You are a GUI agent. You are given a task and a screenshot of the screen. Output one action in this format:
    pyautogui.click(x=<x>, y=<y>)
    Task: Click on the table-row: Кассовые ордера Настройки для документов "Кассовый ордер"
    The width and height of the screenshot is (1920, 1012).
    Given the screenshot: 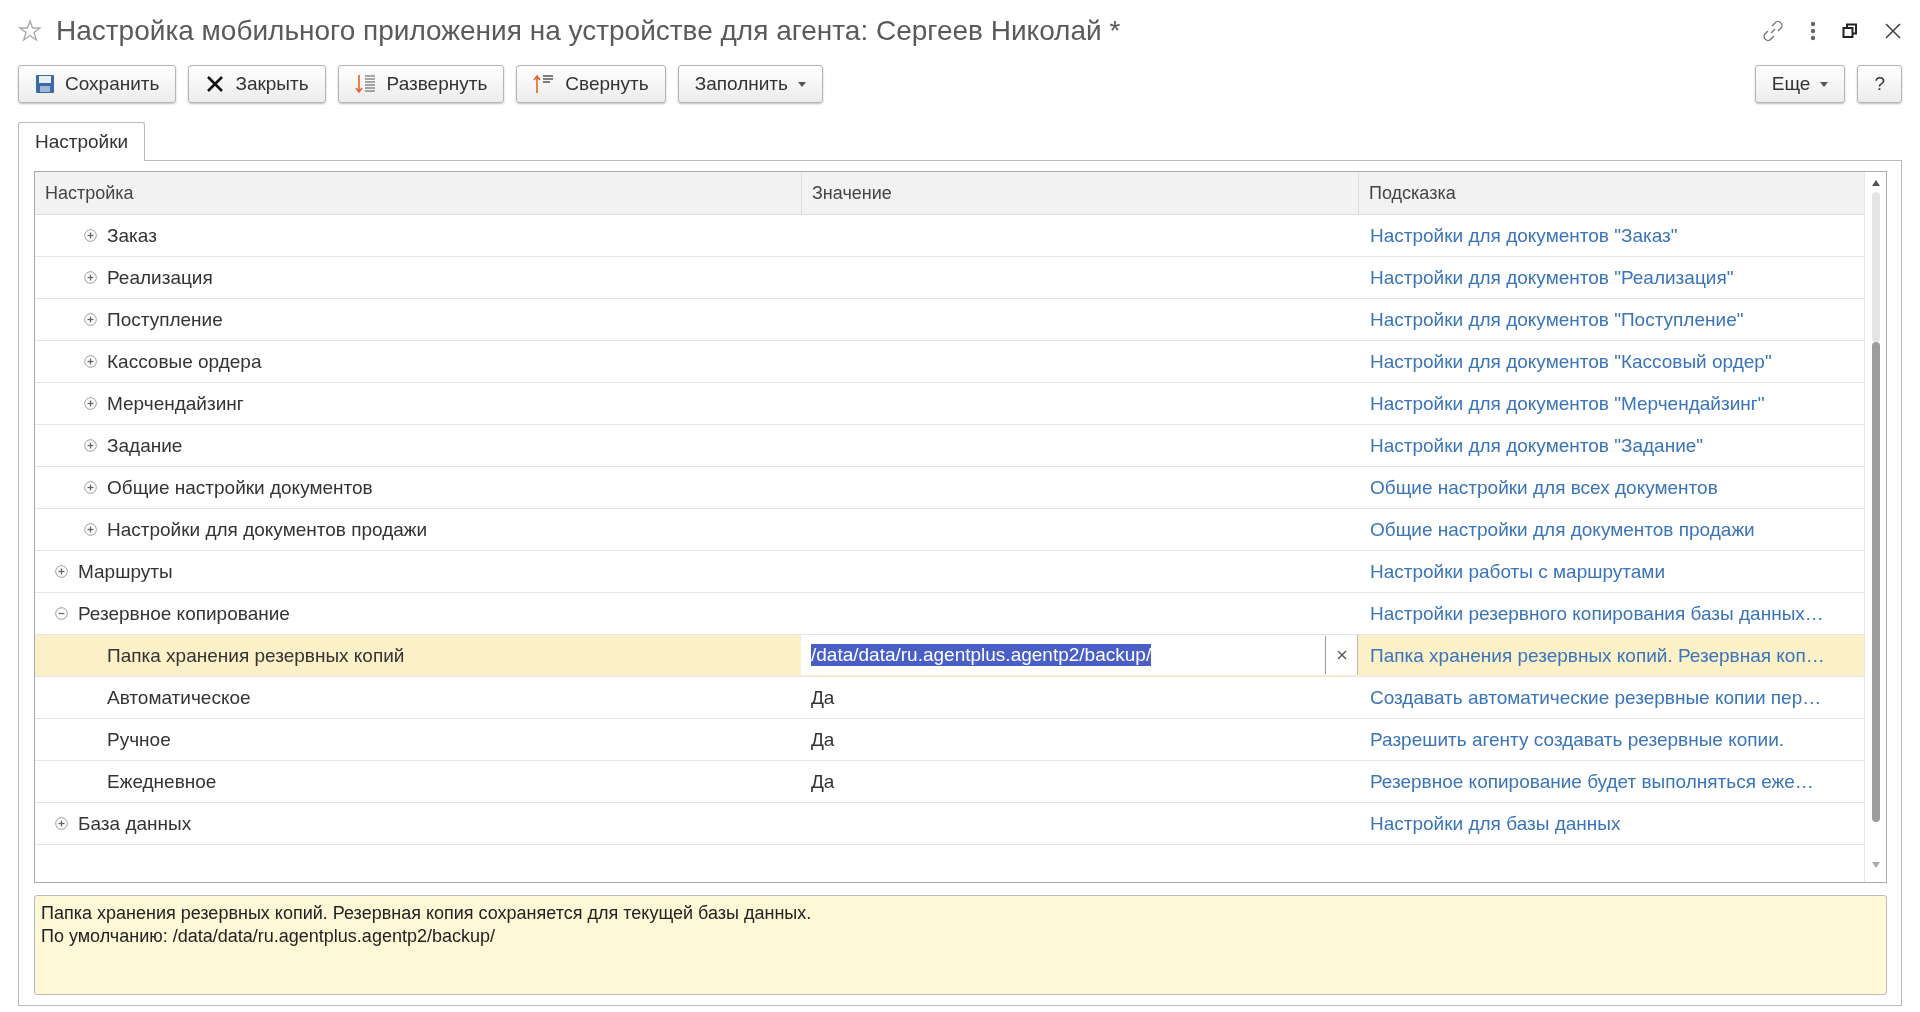 What is the action you would take?
    pyautogui.click(x=949, y=362)
    